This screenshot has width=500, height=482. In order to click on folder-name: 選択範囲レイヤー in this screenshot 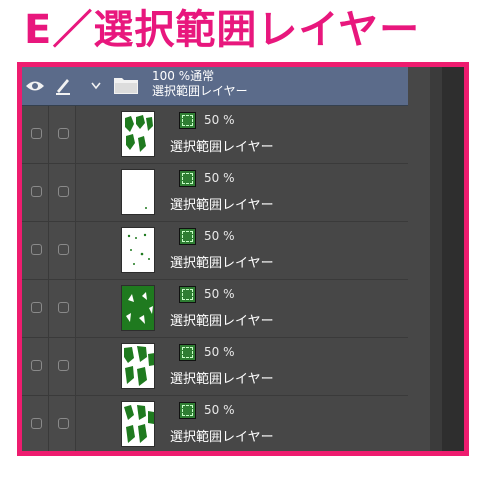, I will do `click(200, 91)`.